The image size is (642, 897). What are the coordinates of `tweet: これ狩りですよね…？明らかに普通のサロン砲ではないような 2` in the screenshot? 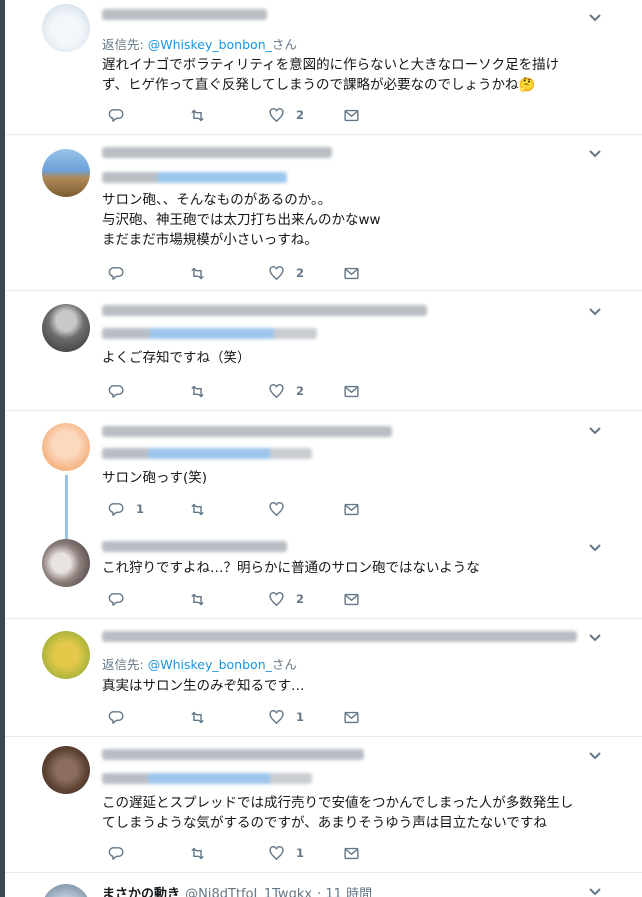 It's located at (323, 574).